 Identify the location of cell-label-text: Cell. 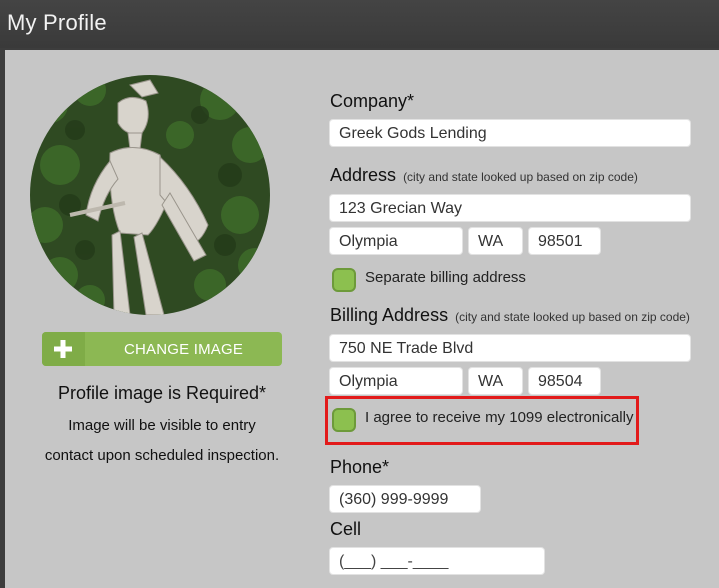
(346, 529).